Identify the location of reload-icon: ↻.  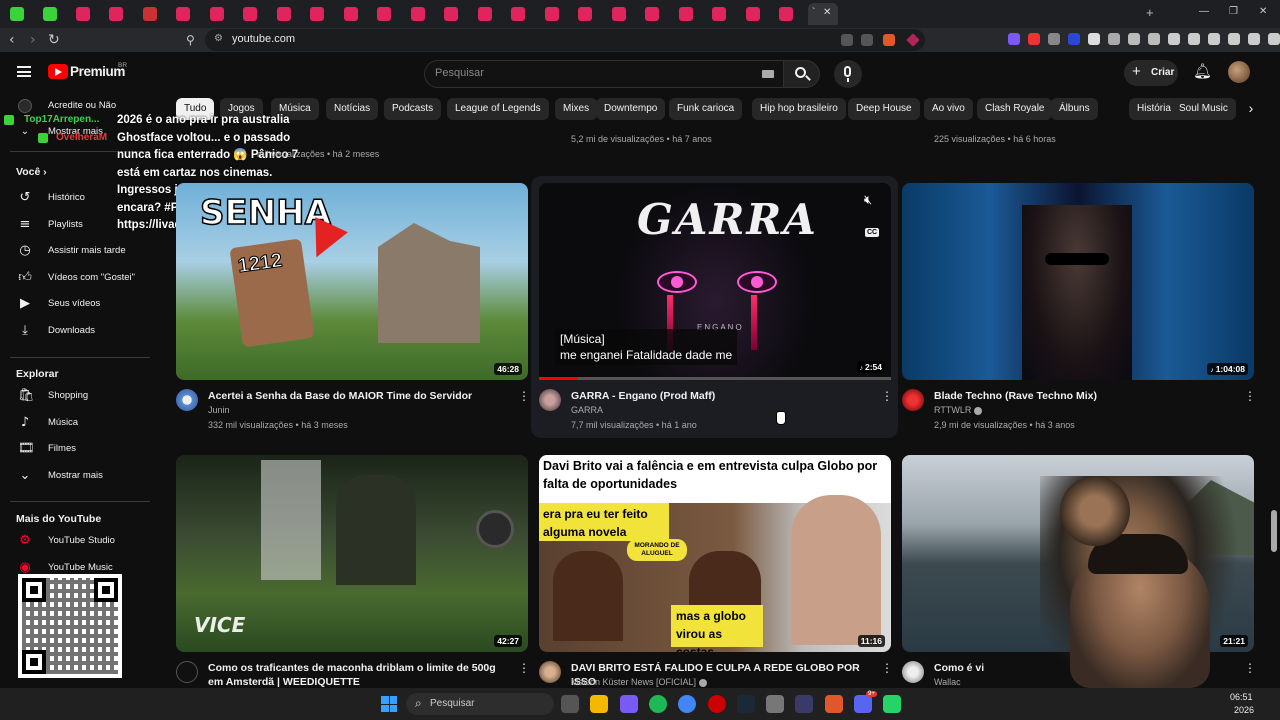
(54, 40).